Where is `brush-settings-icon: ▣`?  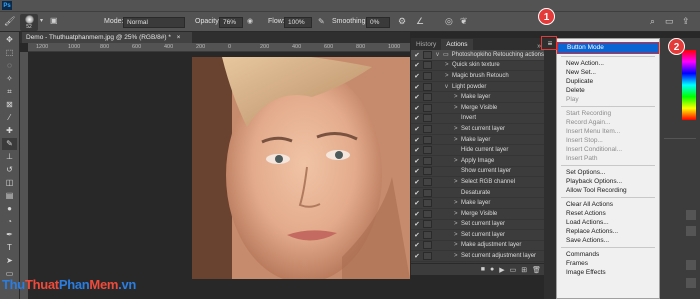 brush-settings-icon: ▣ is located at coordinates (54, 20).